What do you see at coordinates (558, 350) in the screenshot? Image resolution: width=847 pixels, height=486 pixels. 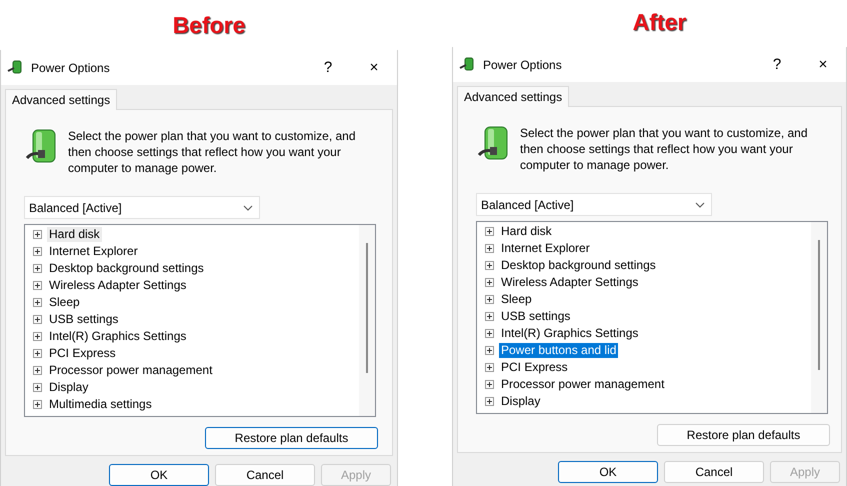 I see `tree-item: Power buttons and lid` at bounding box center [558, 350].